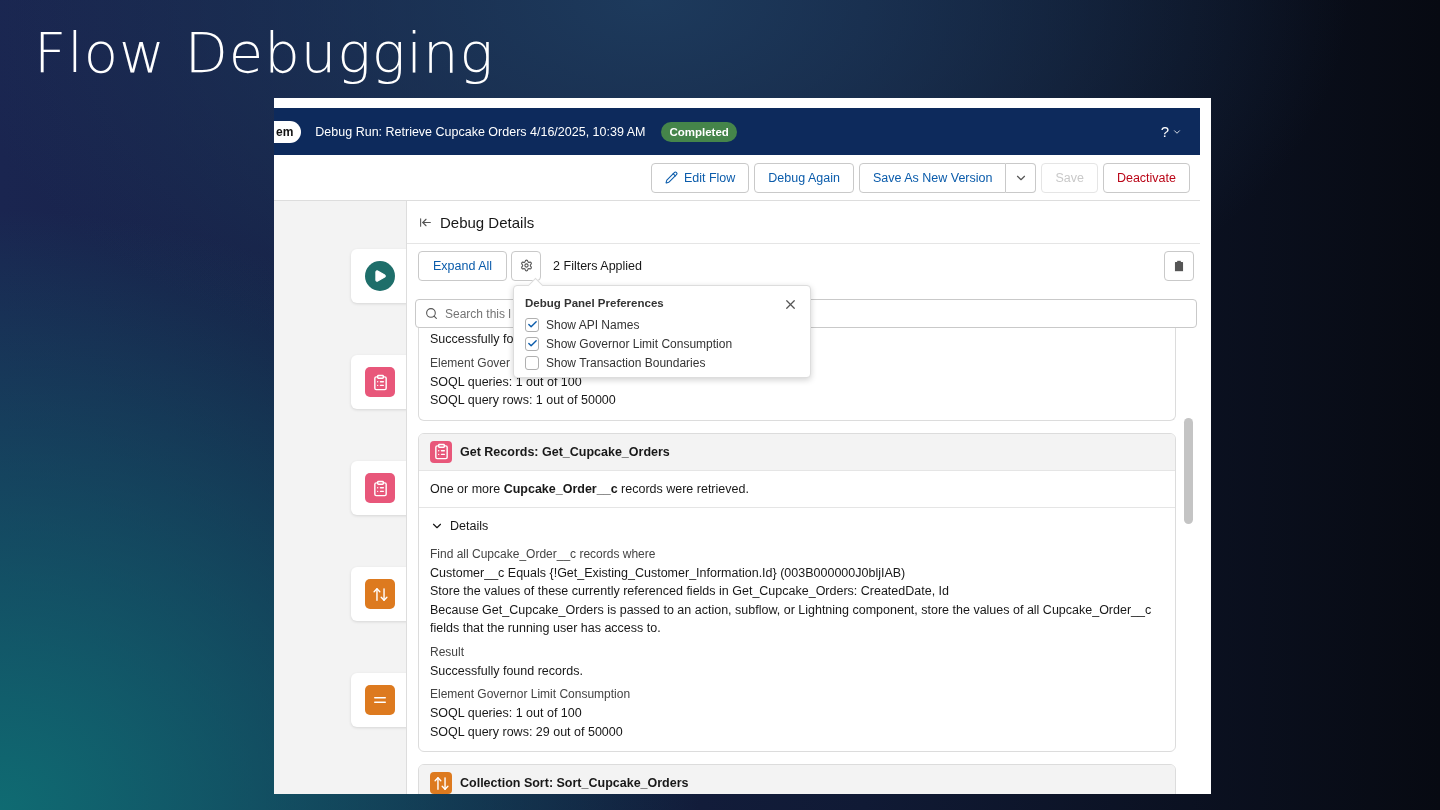 The height and width of the screenshot is (810, 1440). Describe the element at coordinates (593, 324) in the screenshot. I see `option-label: Show API Names` at that location.